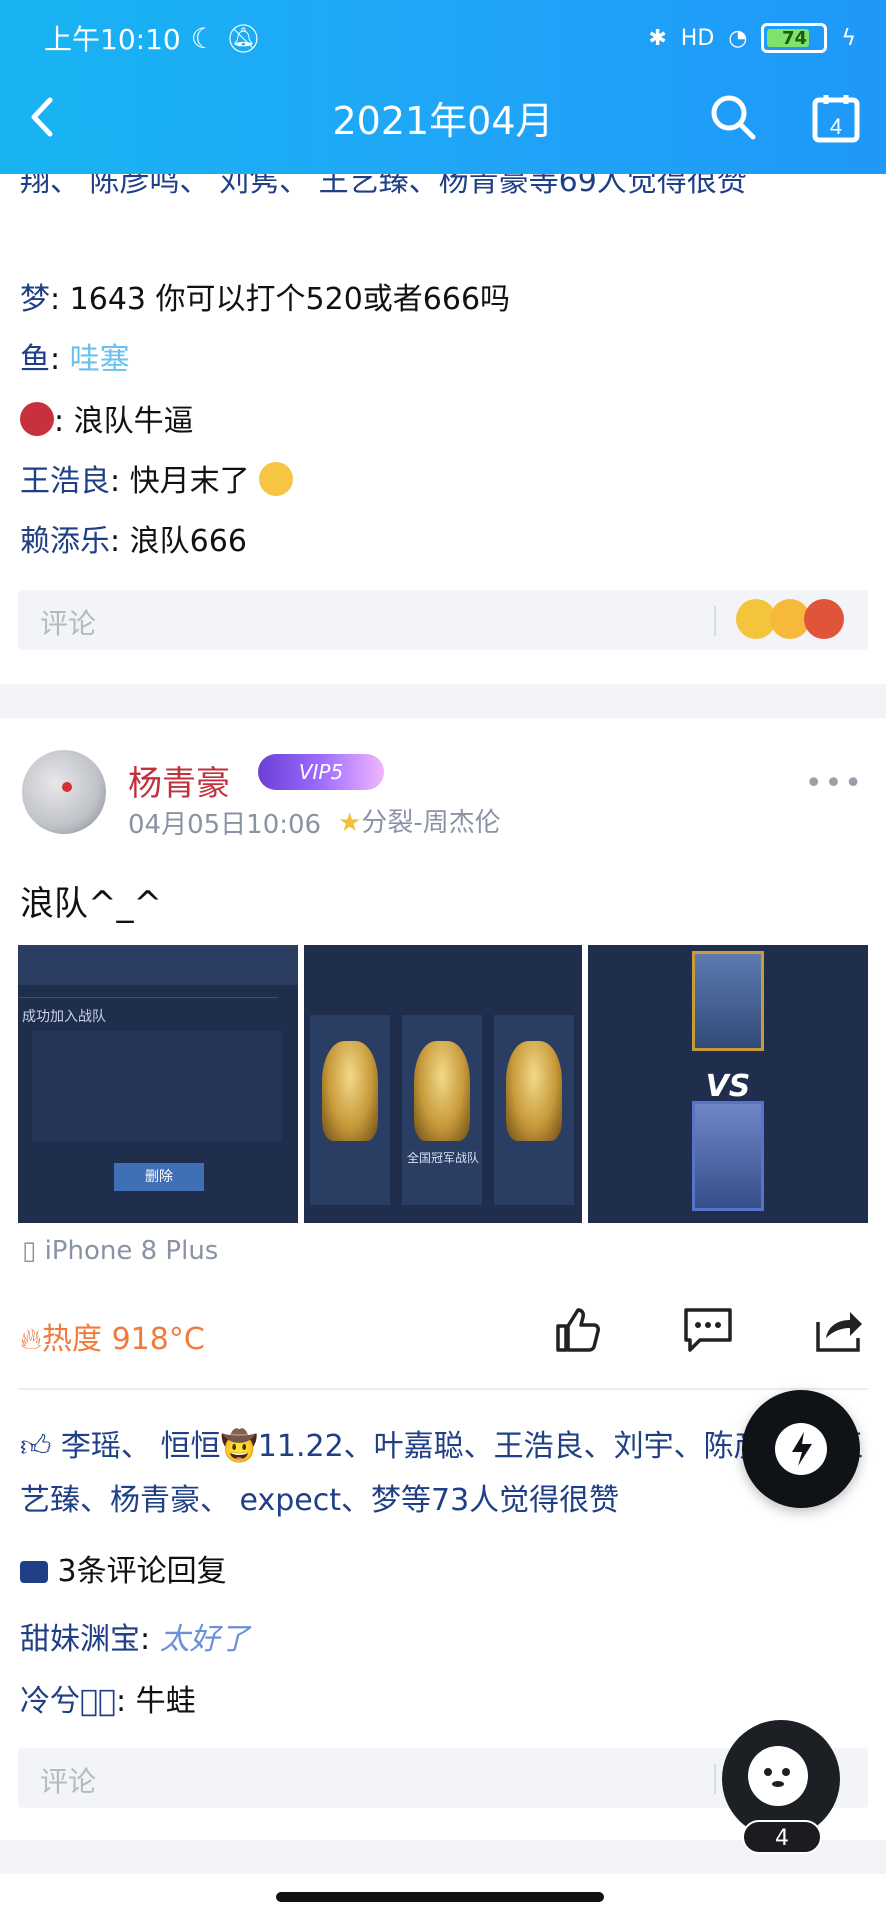 The image size is (886, 1920). Describe the element at coordinates (107, 422) in the screenshot. I see `comment-item: : 浪队牛逼` at that location.